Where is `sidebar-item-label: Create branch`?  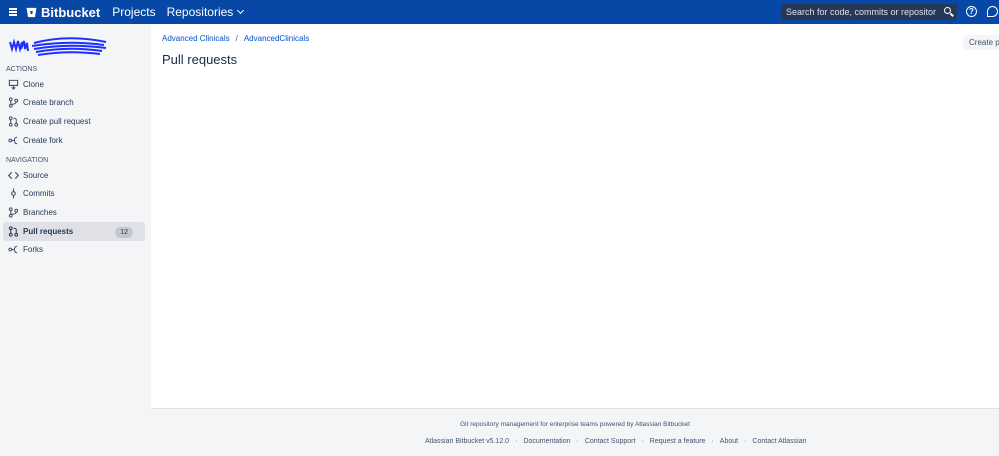
sidebar-item-label: Create branch is located at coordinates (48, 102).